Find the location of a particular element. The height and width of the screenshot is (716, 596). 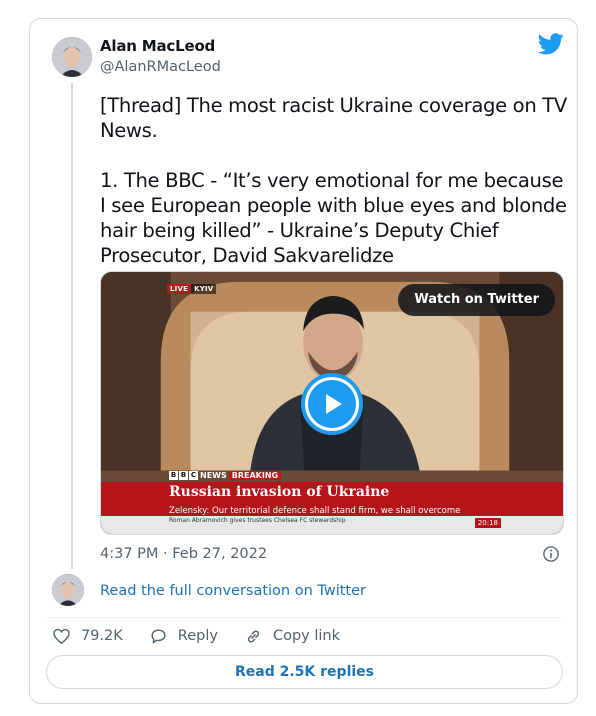

divider is located at coordinates (304, 617).